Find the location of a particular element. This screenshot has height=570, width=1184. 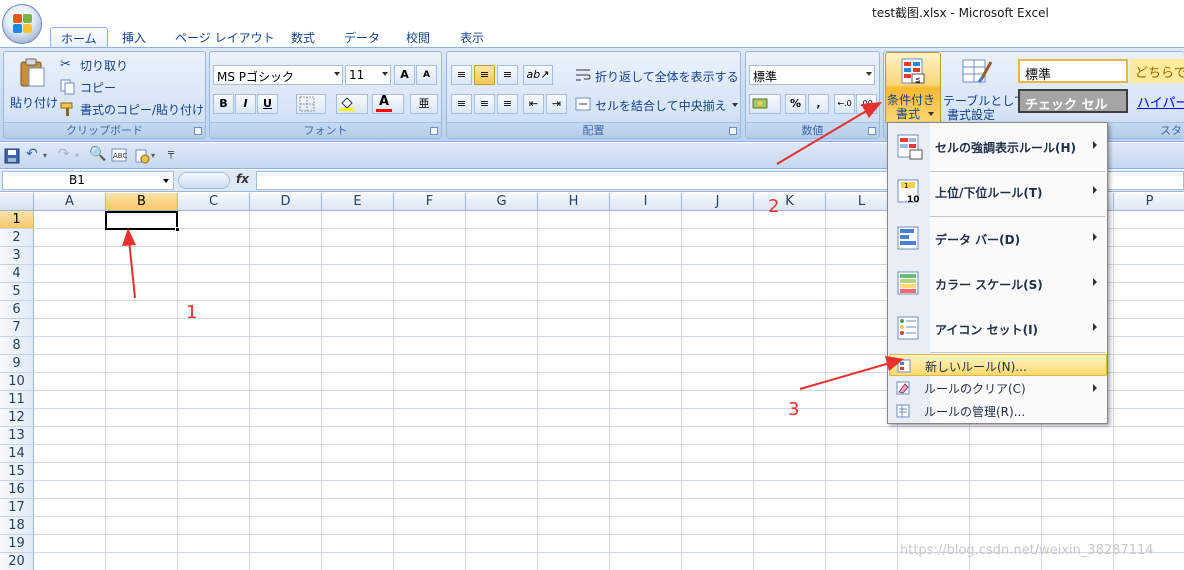

font-dialog-launcher is located at coordinates (434, 131).